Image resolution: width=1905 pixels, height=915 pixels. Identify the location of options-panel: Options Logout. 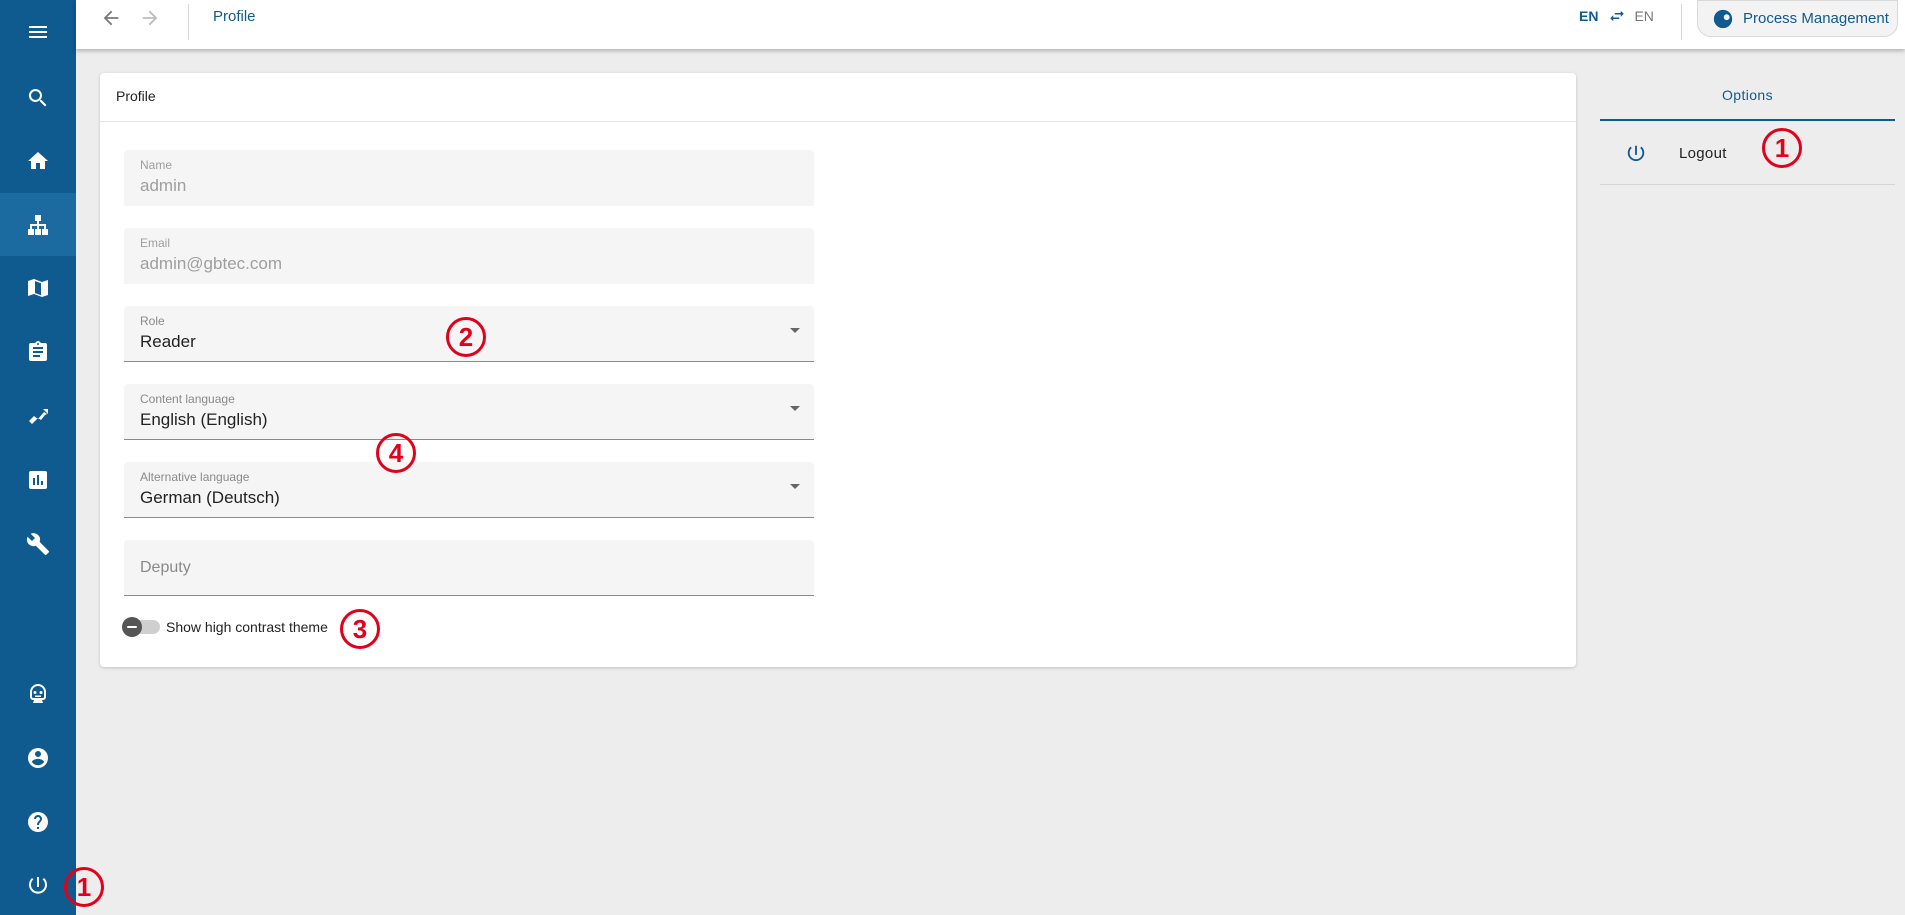
(1747, 130).